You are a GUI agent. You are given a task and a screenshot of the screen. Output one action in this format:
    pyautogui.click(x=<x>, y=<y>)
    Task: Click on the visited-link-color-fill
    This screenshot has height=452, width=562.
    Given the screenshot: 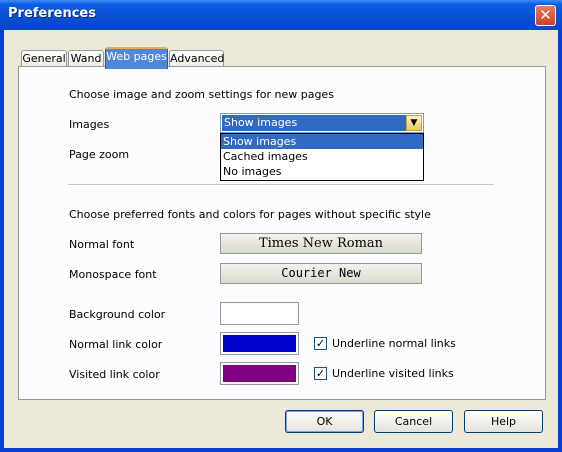 What is the action you would take?
    pyautogui.click(x=259, y=373)
    